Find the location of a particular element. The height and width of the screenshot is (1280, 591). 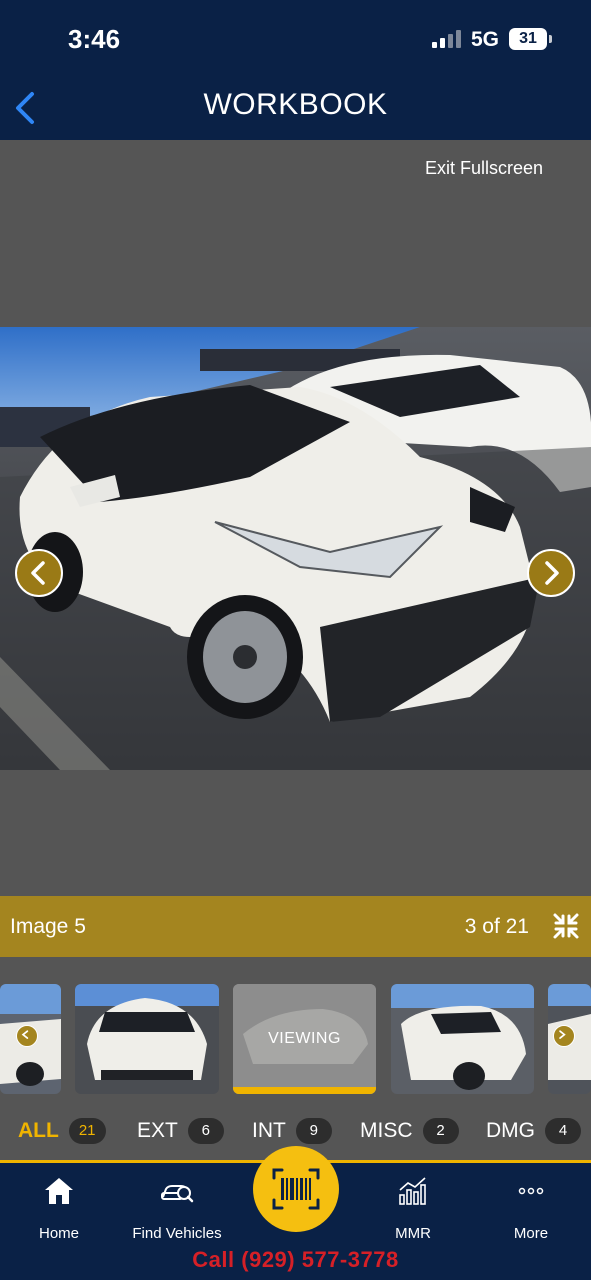

category-label: DMG is located at coordinates (510, 1130).